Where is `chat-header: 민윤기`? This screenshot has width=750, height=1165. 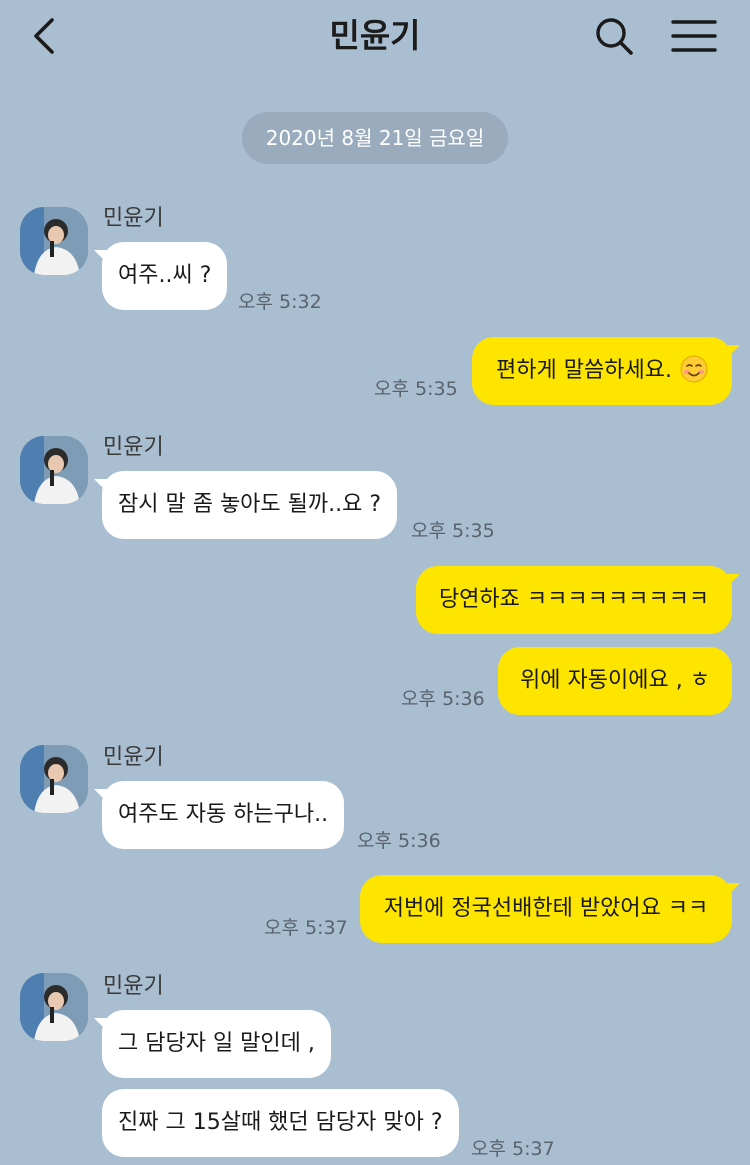 chat-header: 민윤기 is located at coordinates (375, 39).